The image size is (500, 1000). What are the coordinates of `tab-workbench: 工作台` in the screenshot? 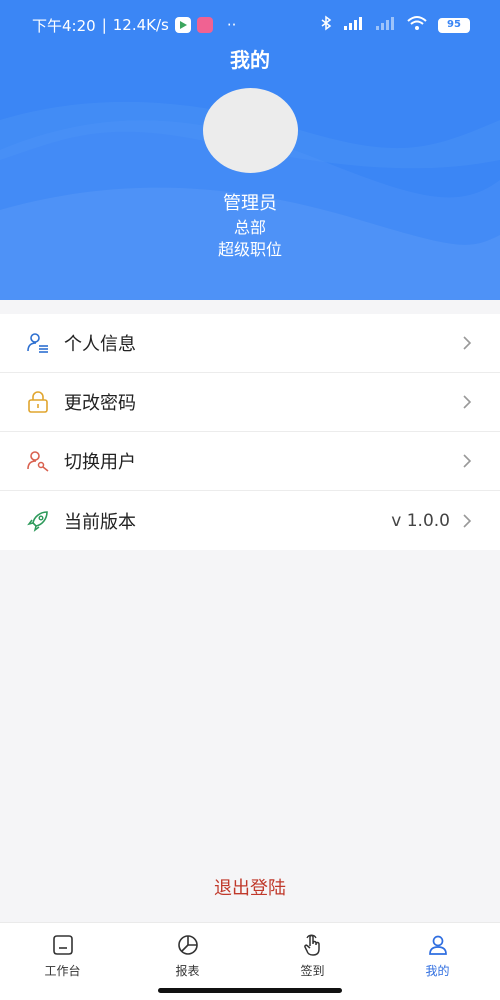 It's located at (62, 961).